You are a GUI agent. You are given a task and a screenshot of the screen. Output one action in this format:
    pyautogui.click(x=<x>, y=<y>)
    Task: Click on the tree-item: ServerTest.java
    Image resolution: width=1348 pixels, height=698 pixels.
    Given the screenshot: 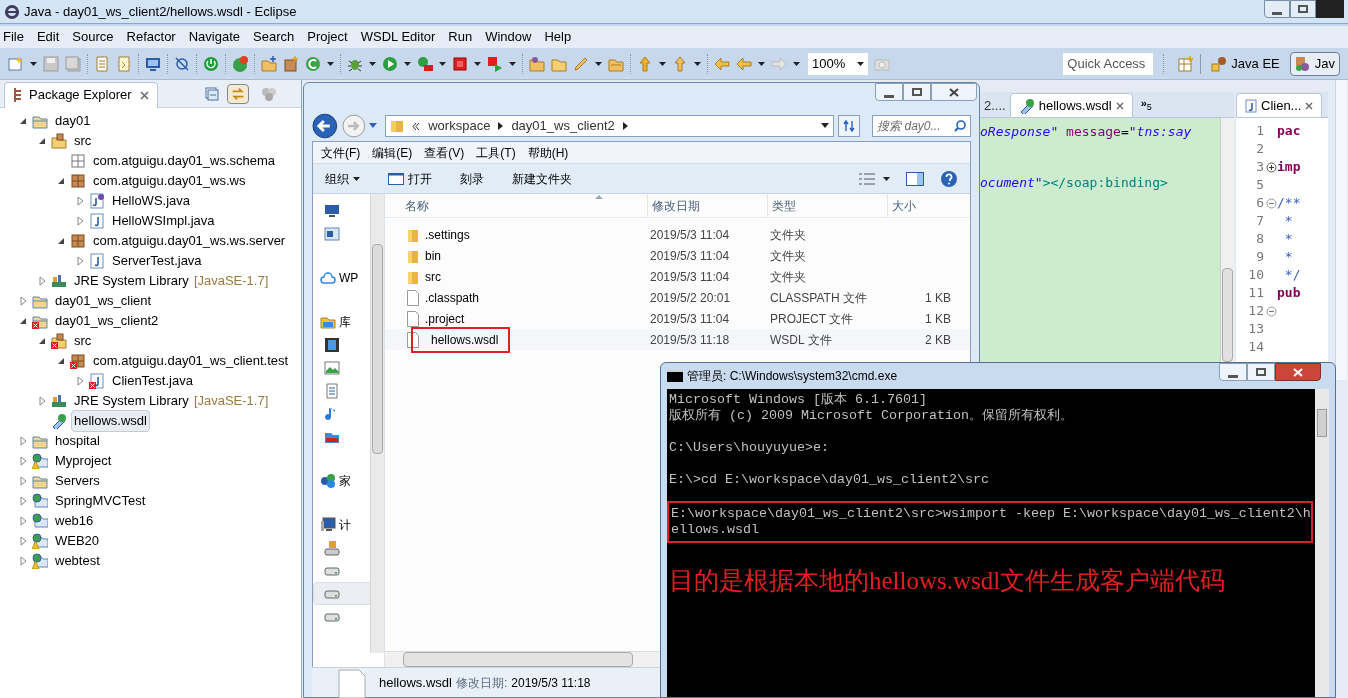 What is the action you would take?
    pyautogui.click(x=157, y=261)
    